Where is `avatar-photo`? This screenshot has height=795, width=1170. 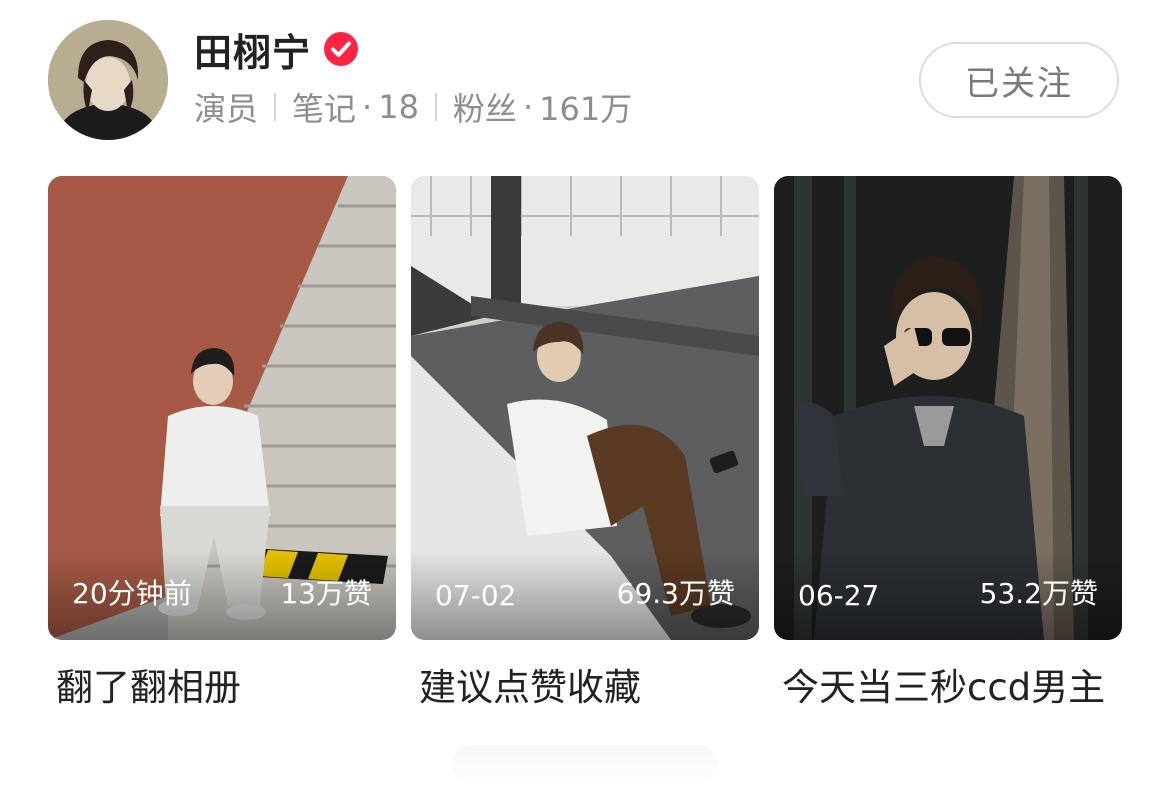
avatar-photo is located at coordinates (108, 80).